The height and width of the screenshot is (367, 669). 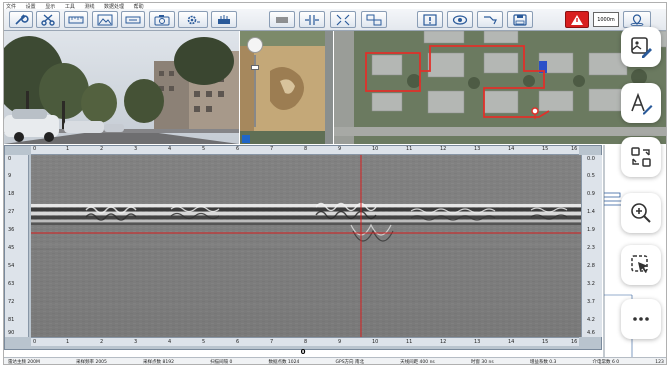 I want to click on ruler-tick-top: 7, so click(x=272, y=149).